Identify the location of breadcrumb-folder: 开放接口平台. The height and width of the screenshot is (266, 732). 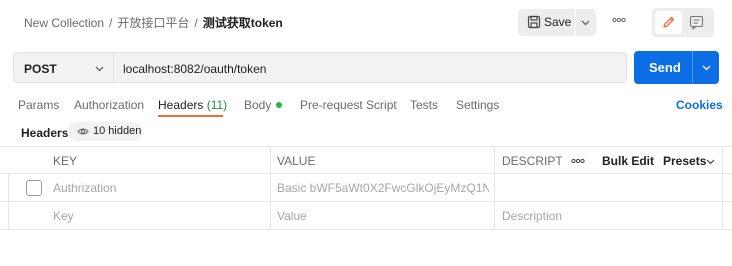
(153, 23).